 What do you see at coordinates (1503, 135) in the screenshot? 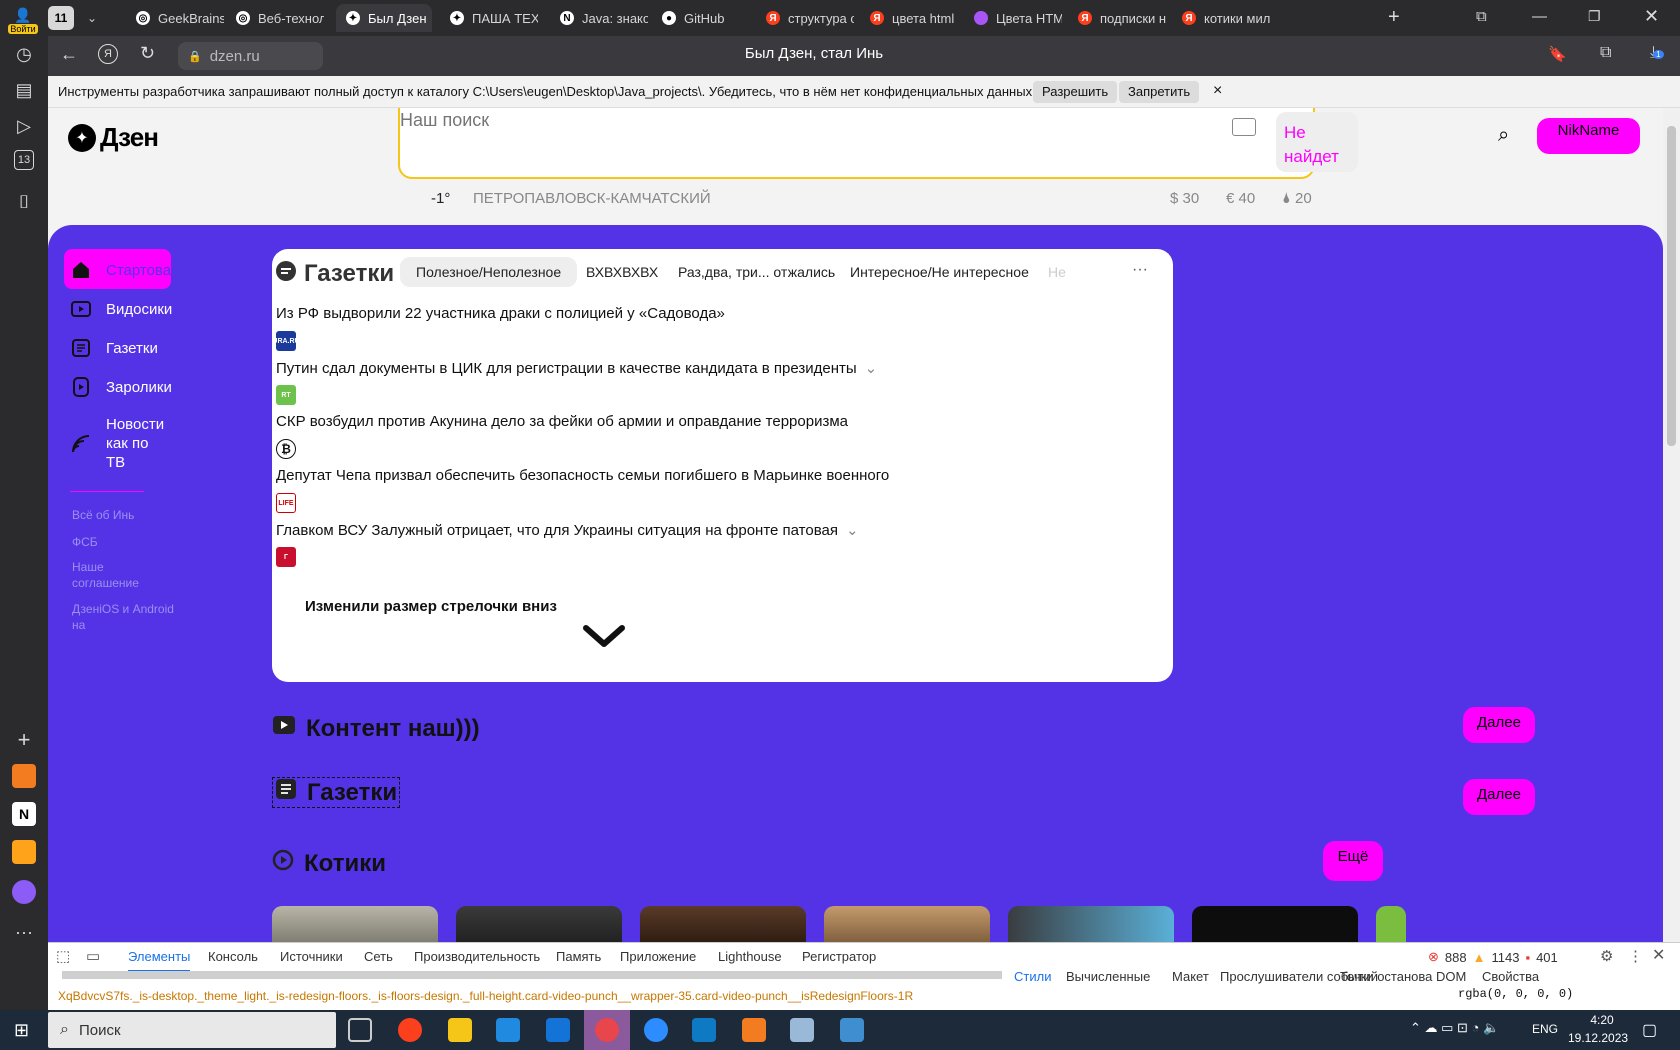
I see `search-icon: ⌕` at bounding box center [1503, 135].